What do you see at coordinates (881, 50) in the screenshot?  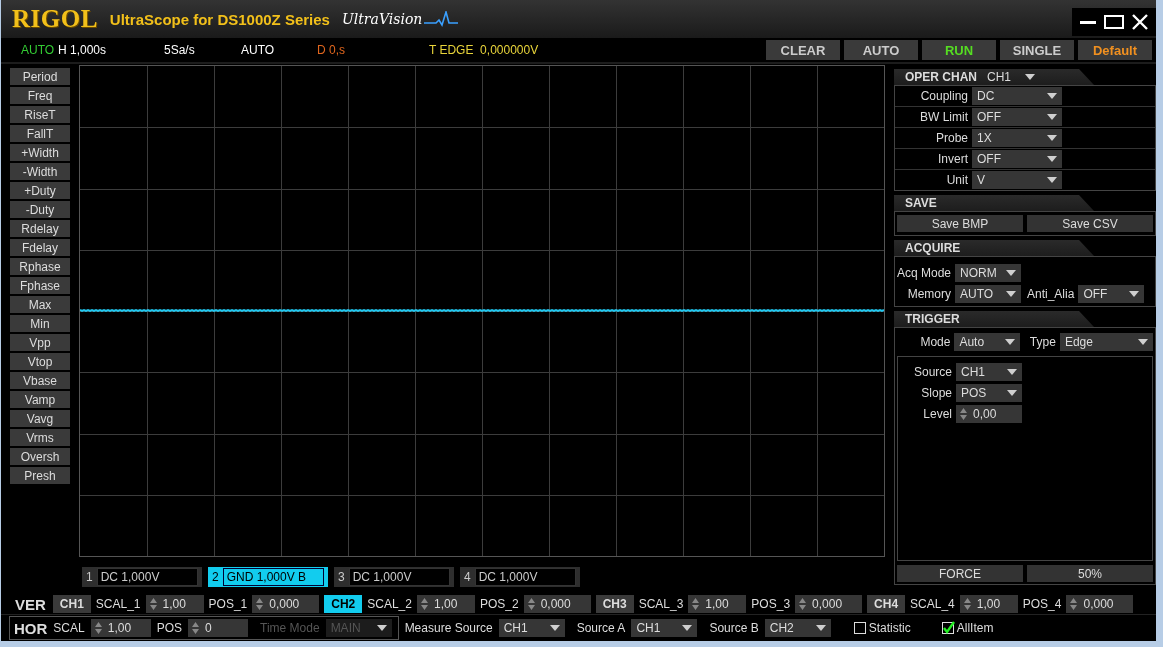 I see `toolbar-button: AUTO` at bounding box center [881, 50].